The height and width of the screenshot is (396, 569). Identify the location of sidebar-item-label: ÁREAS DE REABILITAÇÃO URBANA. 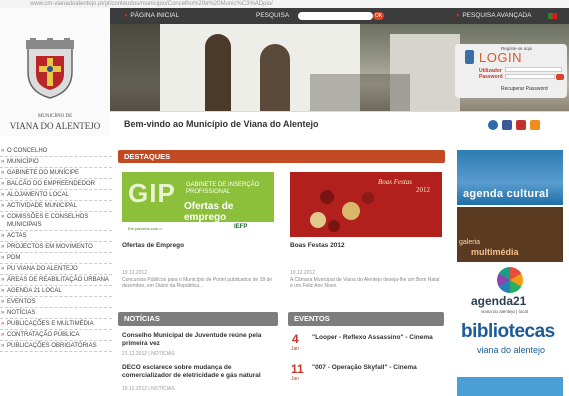
(58, 280).